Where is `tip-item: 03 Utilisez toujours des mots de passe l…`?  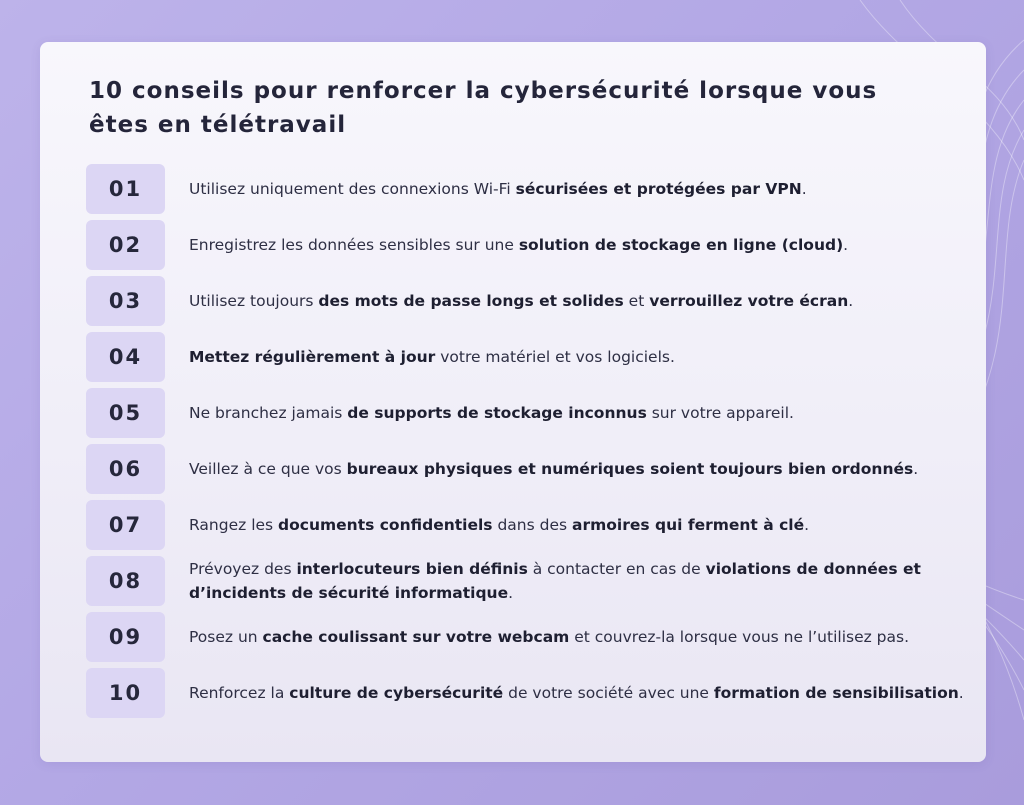
tip-item: 03 Utilisez toujours des mots de passe l… is located at coordinates (531, 304).